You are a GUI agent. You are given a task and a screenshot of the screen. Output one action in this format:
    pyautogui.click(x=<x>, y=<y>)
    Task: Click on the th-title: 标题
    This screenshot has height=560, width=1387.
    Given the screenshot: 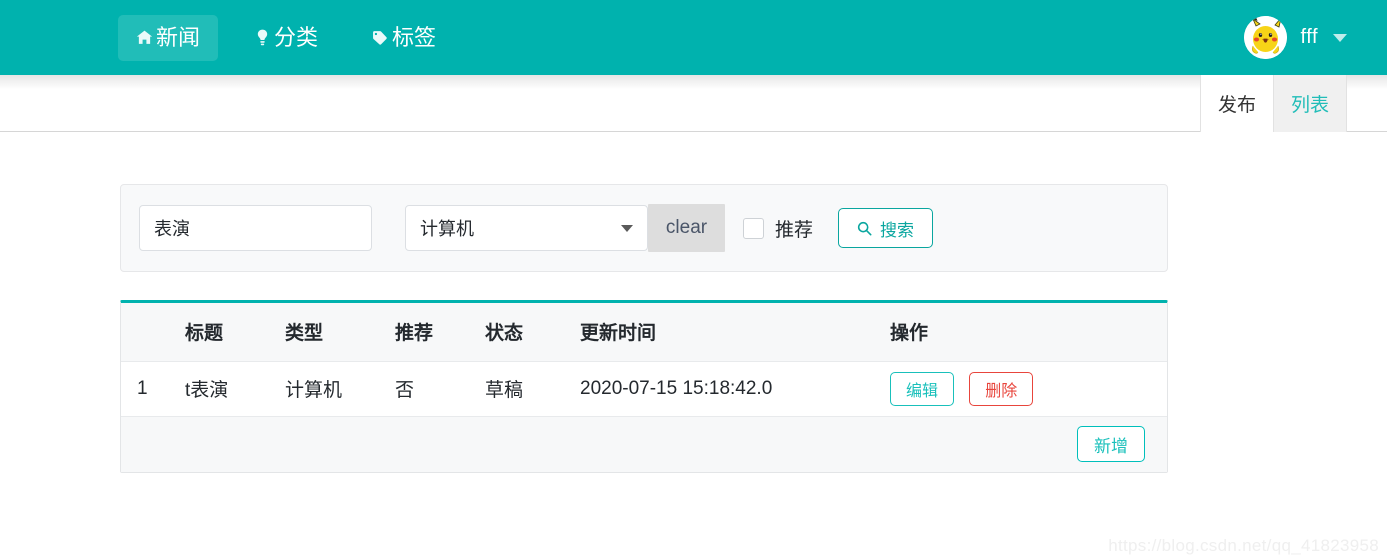 What is the action you would take?
    pyautogui.click(x=235, y=332)
    